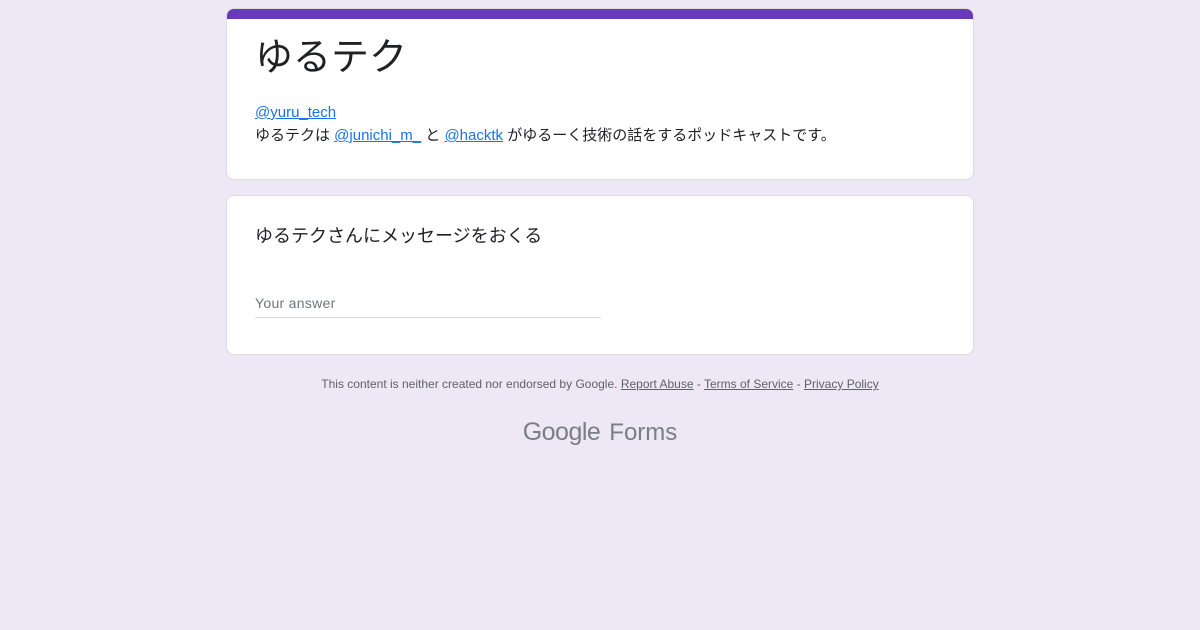 The image size is (1200, 630). I want to click on google-forms-logo: Google Forms, so click(600, 432).